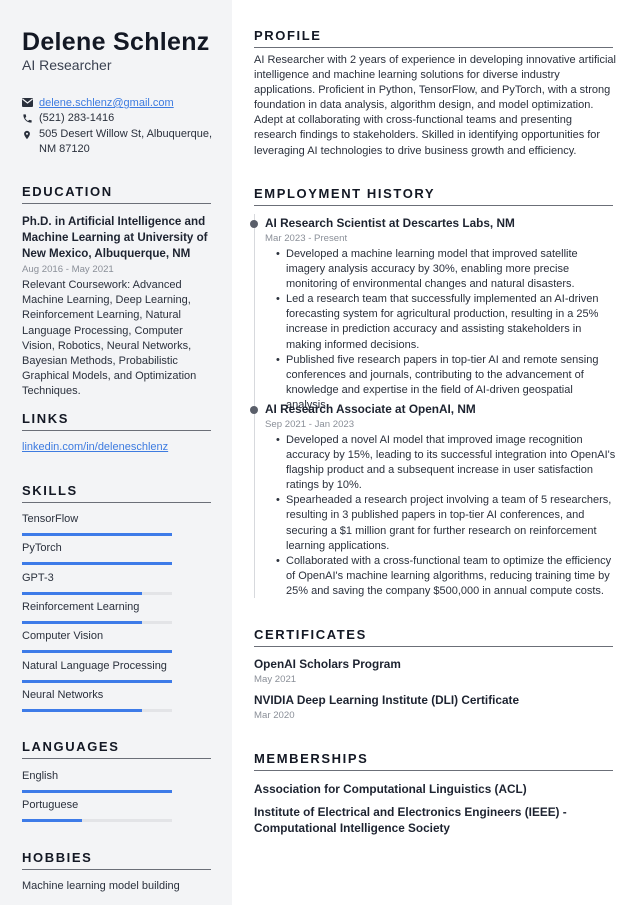  Describe the element at coordinates (95, 447) in the screenshot. I see `linkedin-link: linkedin.com/in/deleneschlenz` at that location.